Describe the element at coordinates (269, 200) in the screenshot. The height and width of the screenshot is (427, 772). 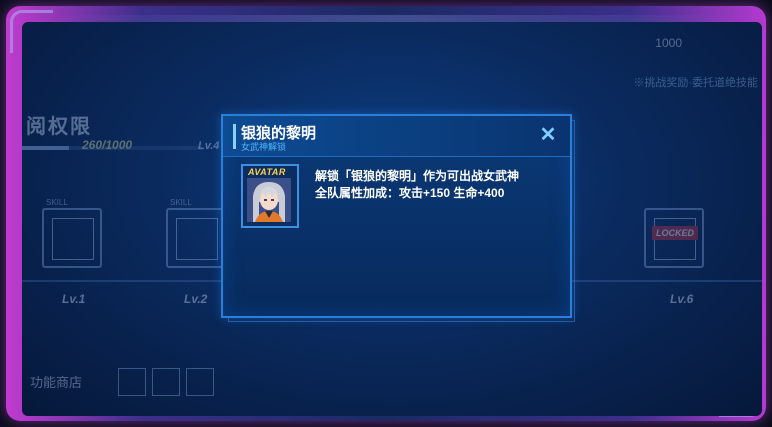
I see `valkyrie-portrait-icon` at that location.